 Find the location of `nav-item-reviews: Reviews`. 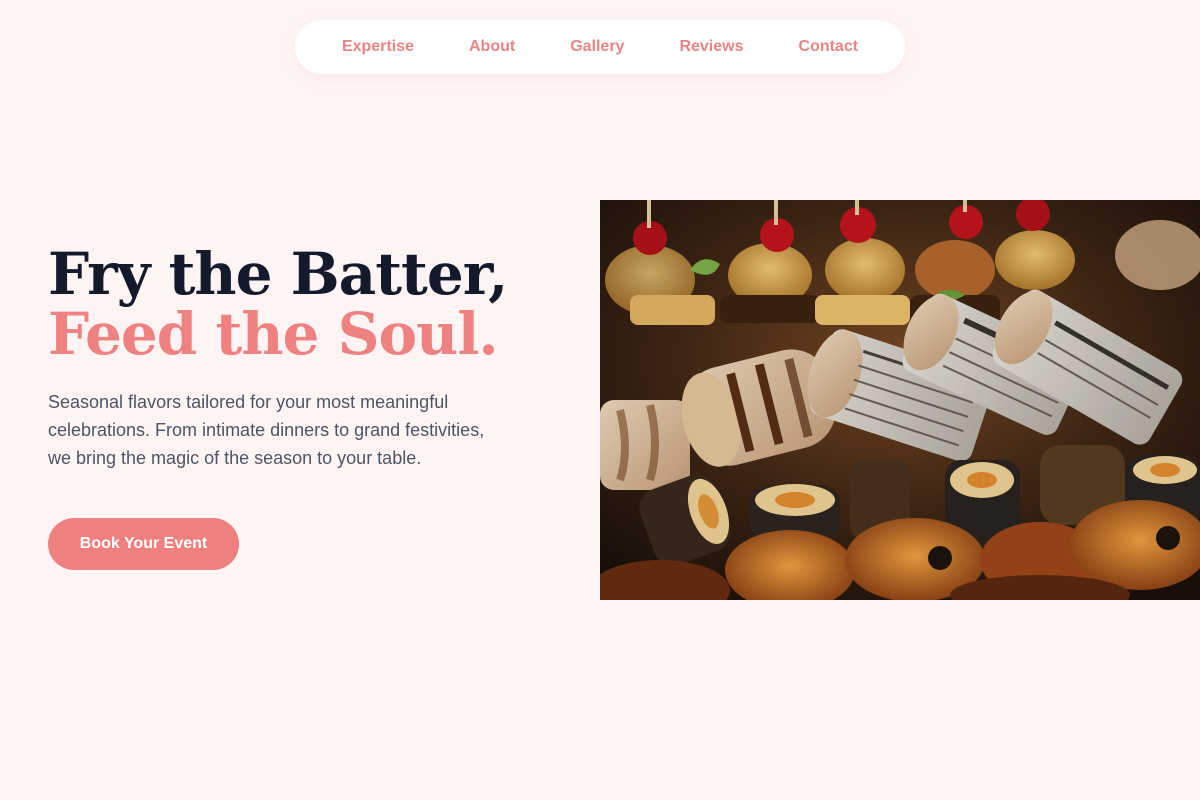

nav-item-reviews: Reviews is located at coordinates (711, 47).